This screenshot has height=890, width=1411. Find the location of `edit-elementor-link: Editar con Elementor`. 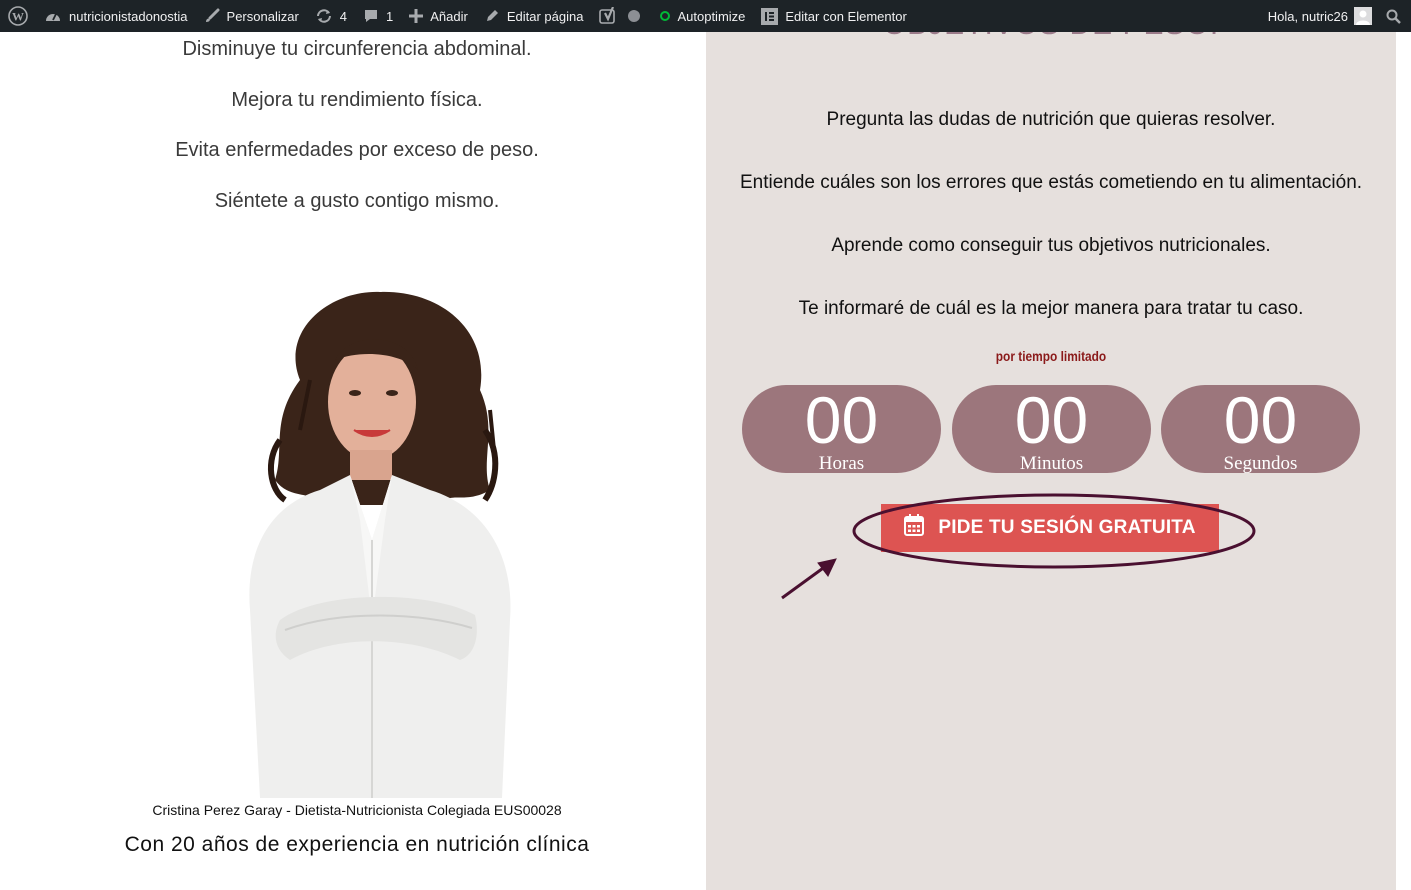

edit-elementor-link: Editar con Elementor is located at coordinates (833, 16).